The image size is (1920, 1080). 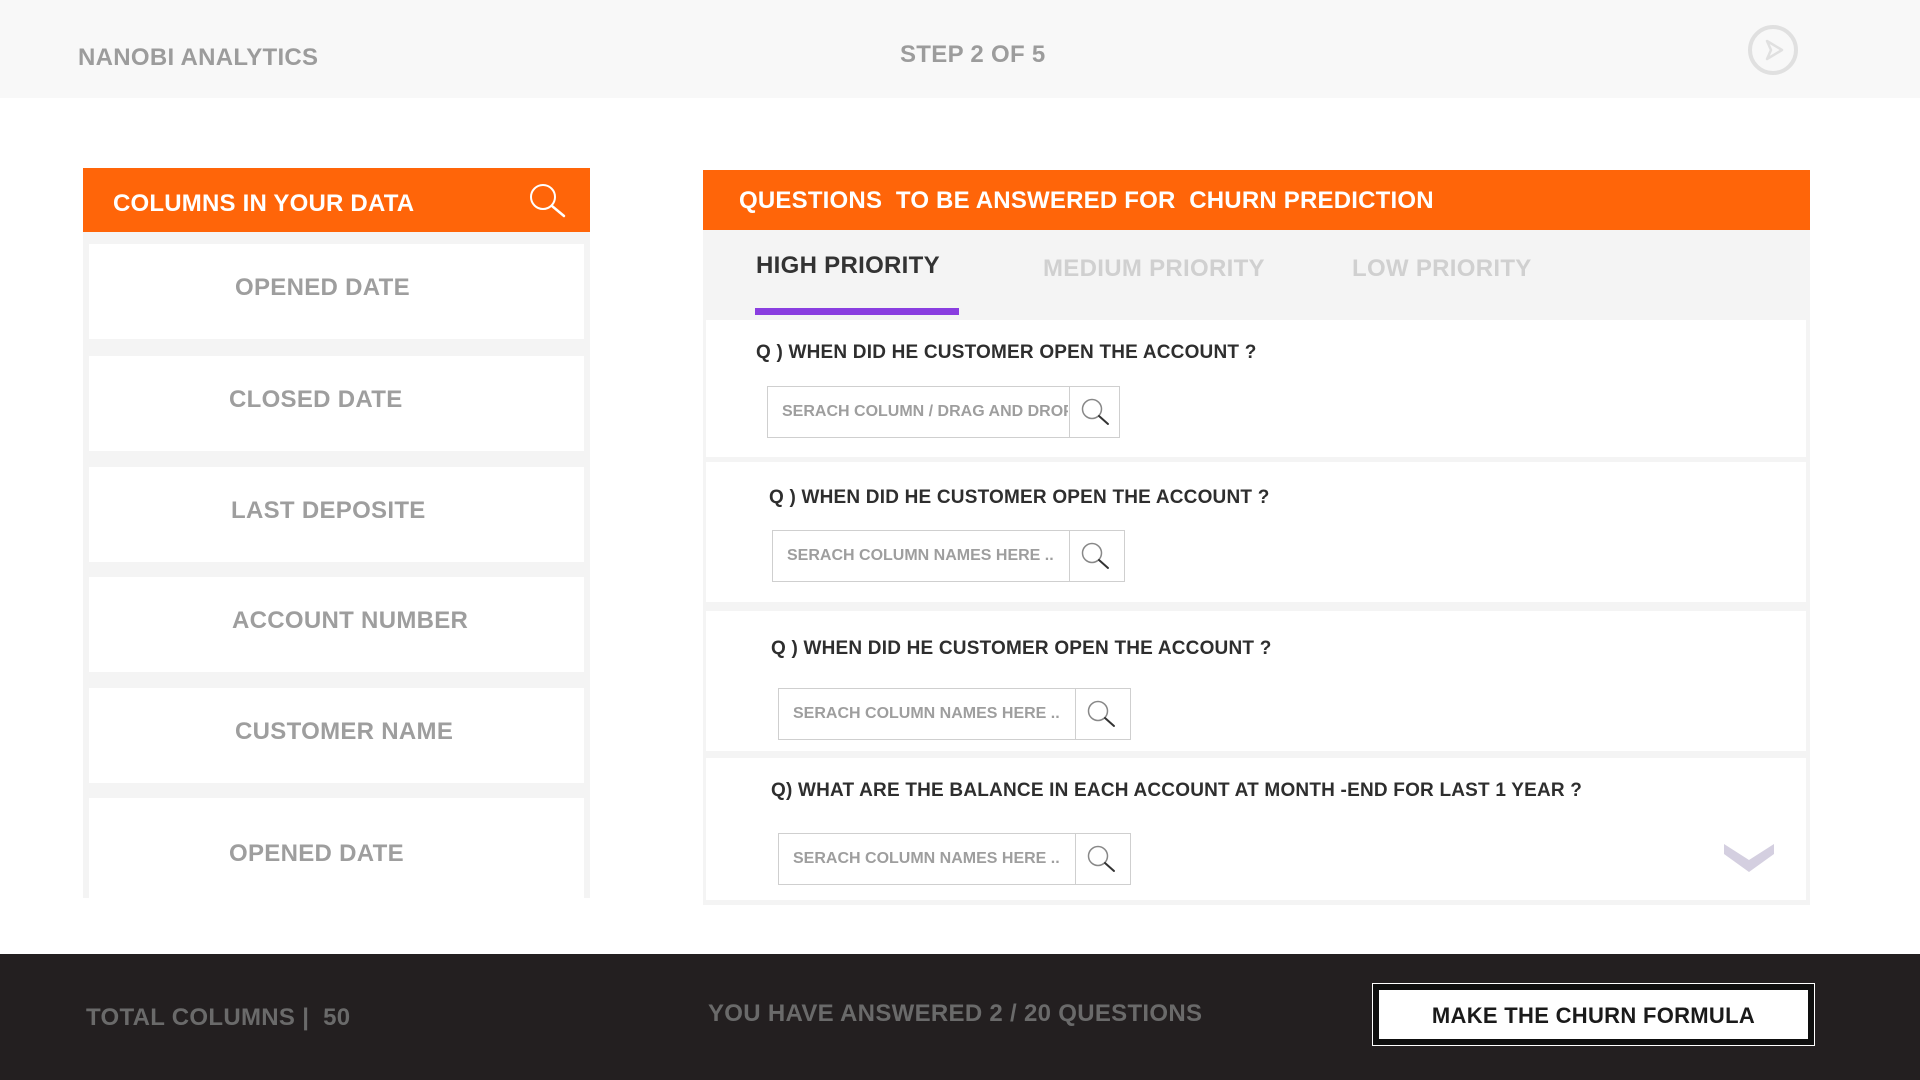 I want to click on total-columns-count: TOTAL COLUMNS | 50, so click(x=218, y=1017).